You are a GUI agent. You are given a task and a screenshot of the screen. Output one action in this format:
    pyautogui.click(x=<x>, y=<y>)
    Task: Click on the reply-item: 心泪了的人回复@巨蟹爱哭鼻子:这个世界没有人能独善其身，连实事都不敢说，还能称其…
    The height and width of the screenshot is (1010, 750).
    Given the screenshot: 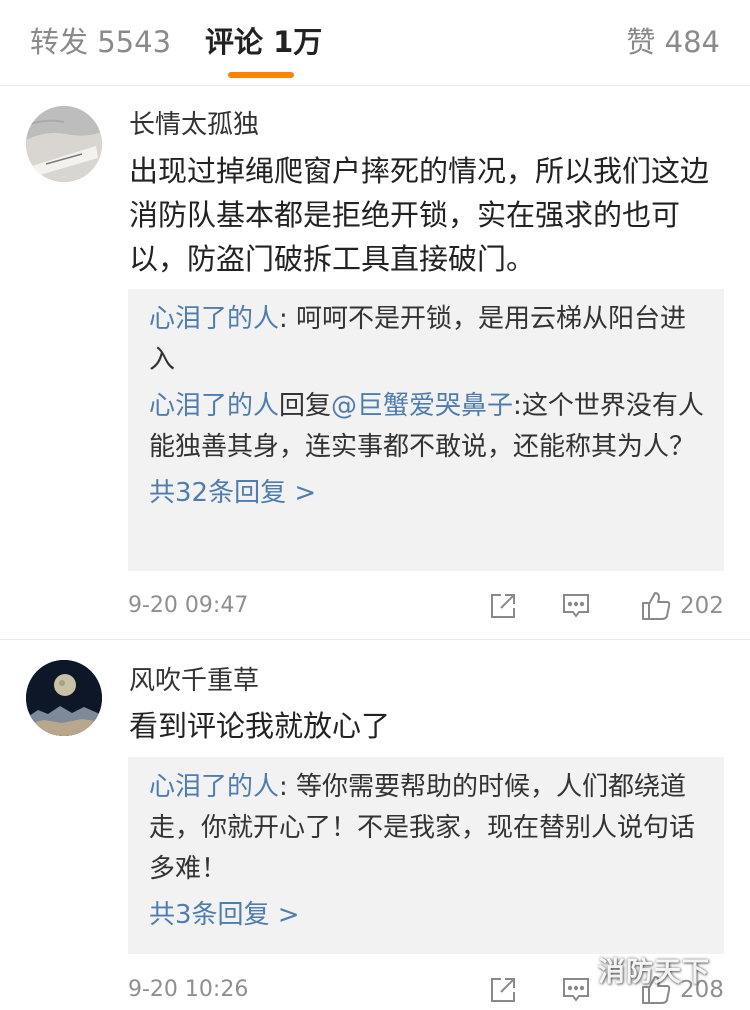 What is the action you would take?
    pyautogui.click(x=426, y=427)
    